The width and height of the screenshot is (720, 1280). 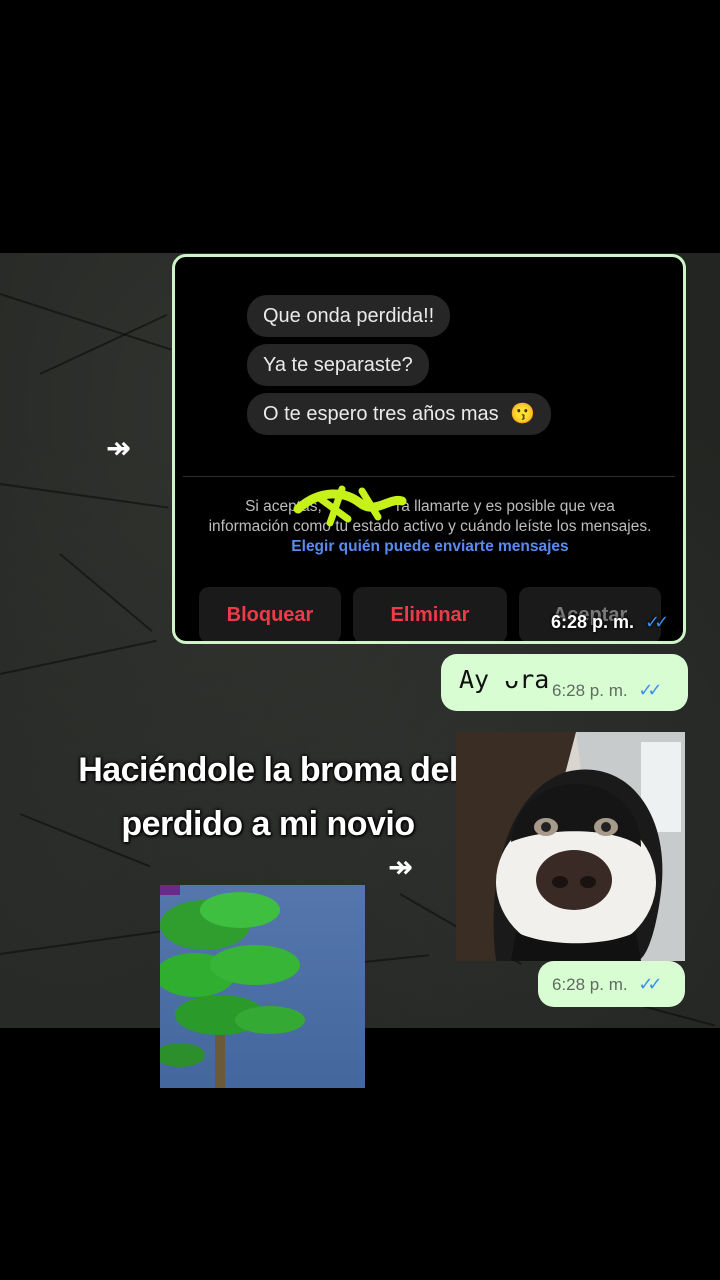 What do you see at coordinates (262, 986) in the screenshot?
I see `palm-tree-sticker` at bounding box center [262, 986].